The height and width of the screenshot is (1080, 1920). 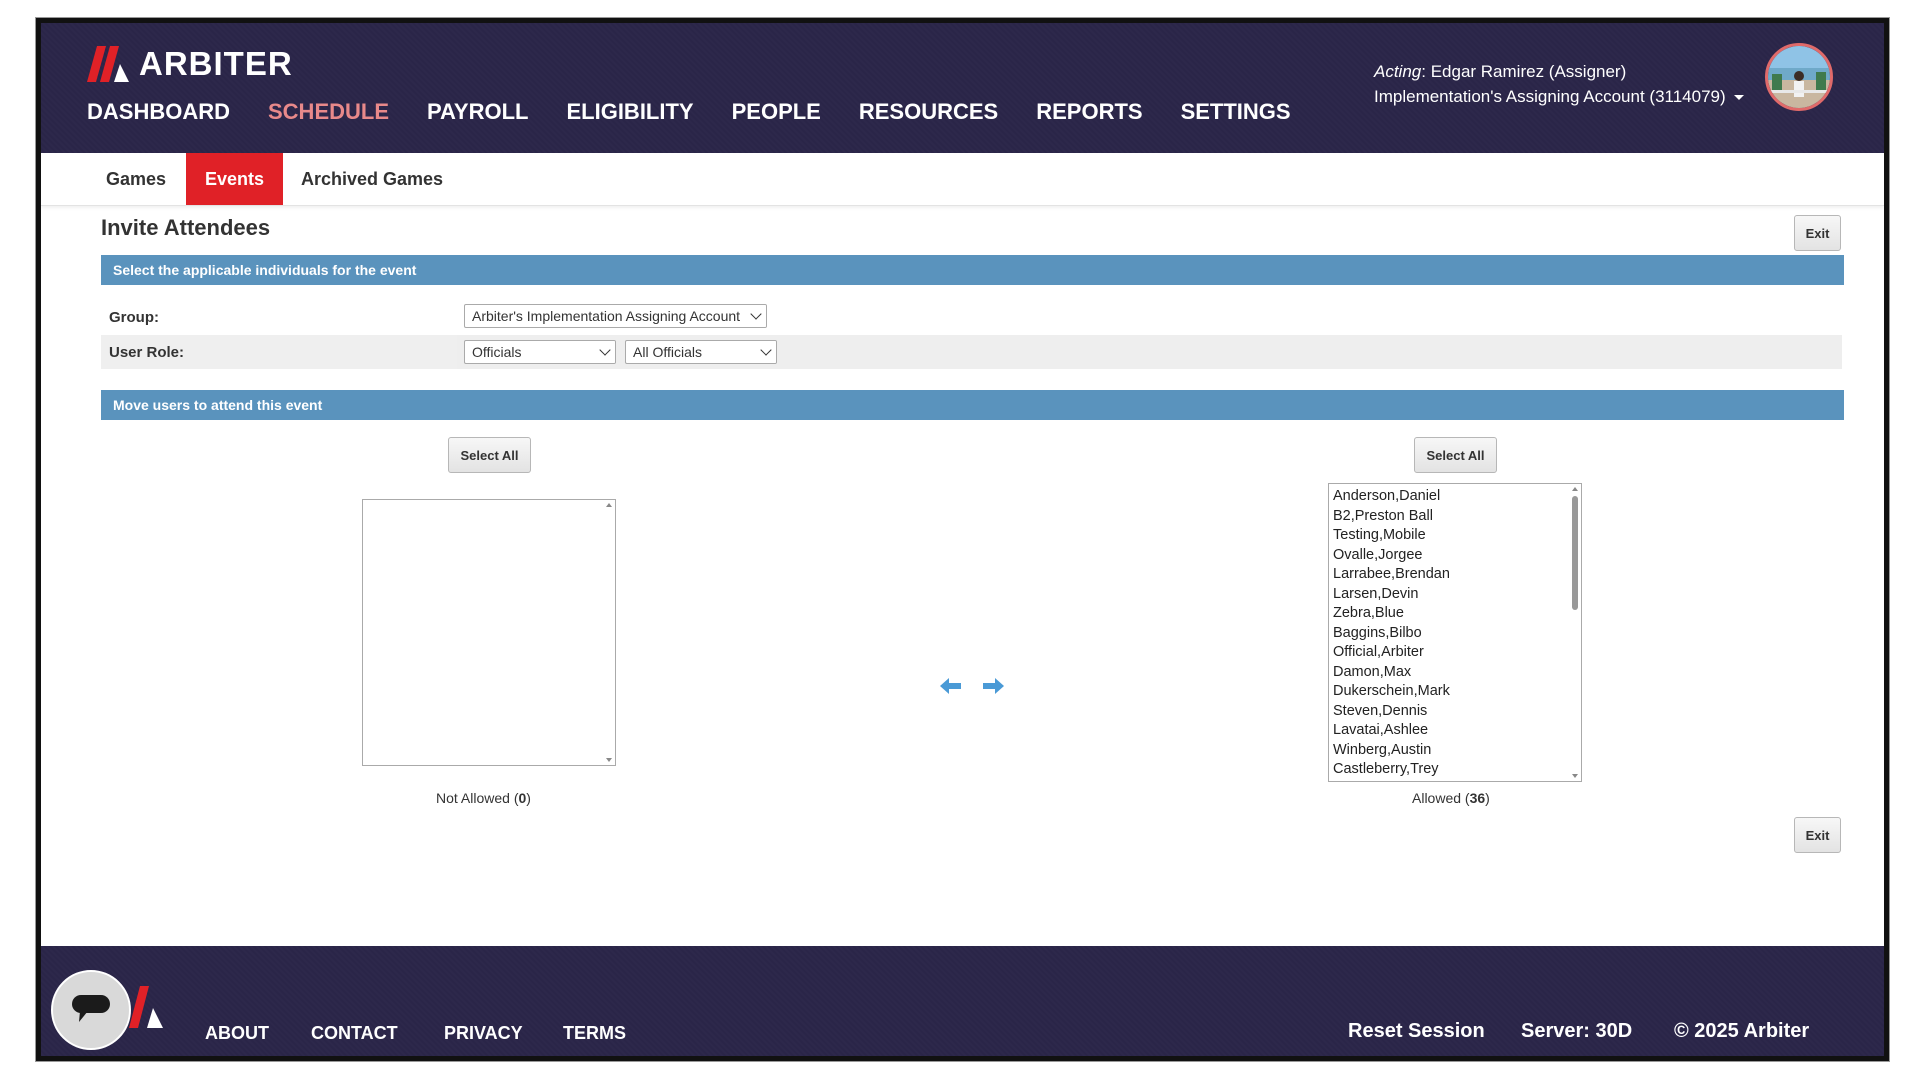 I want to click on user-role-select-value: Officials, so click(x=497, y=352).